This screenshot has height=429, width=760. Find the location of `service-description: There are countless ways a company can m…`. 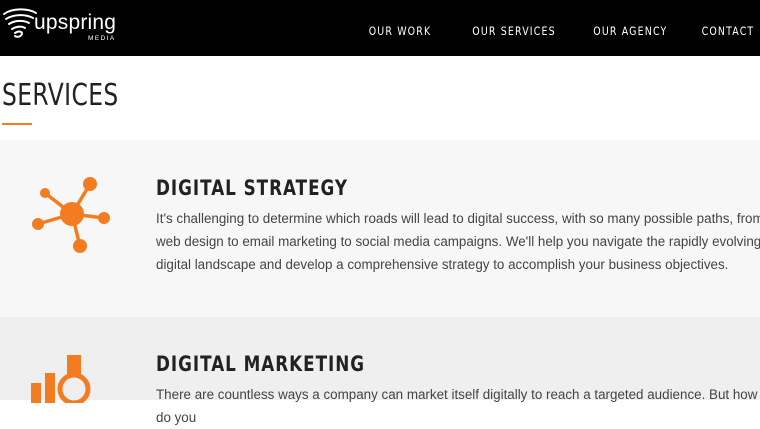

service-description: There are countless ways a company can m… is located at coordinates (457, 406).